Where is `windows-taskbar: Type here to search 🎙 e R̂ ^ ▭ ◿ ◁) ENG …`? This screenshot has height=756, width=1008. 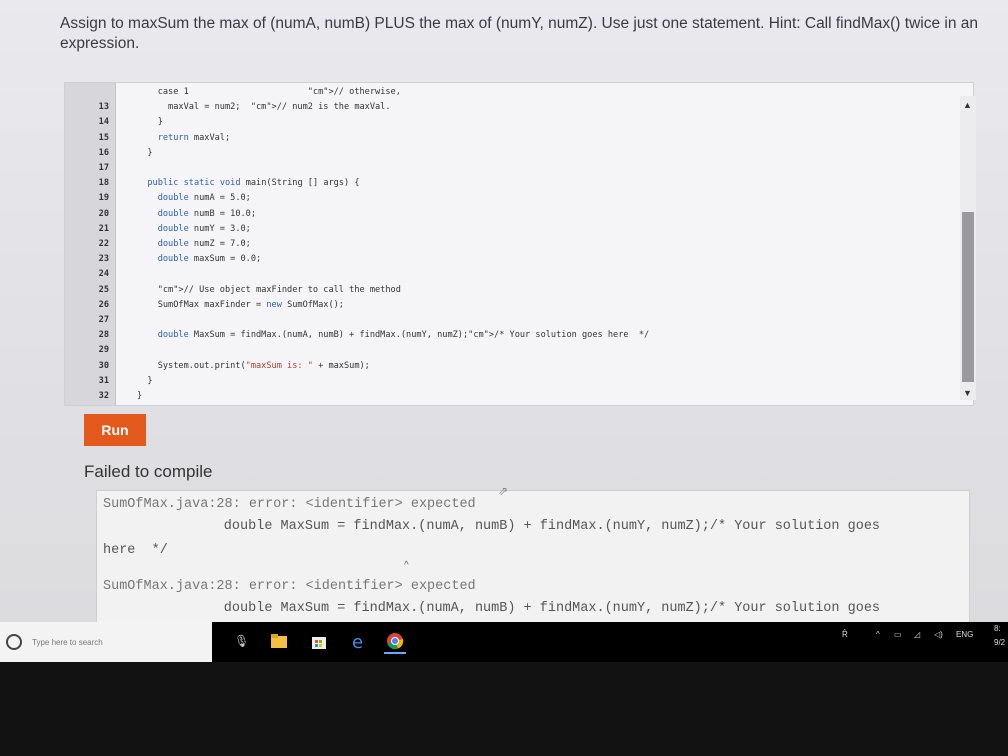 windows-taskbar: Type here to search 🎙 e R̂ ^ ▭ ◿ ◁) ENG … is located at coordinates (504, 642).